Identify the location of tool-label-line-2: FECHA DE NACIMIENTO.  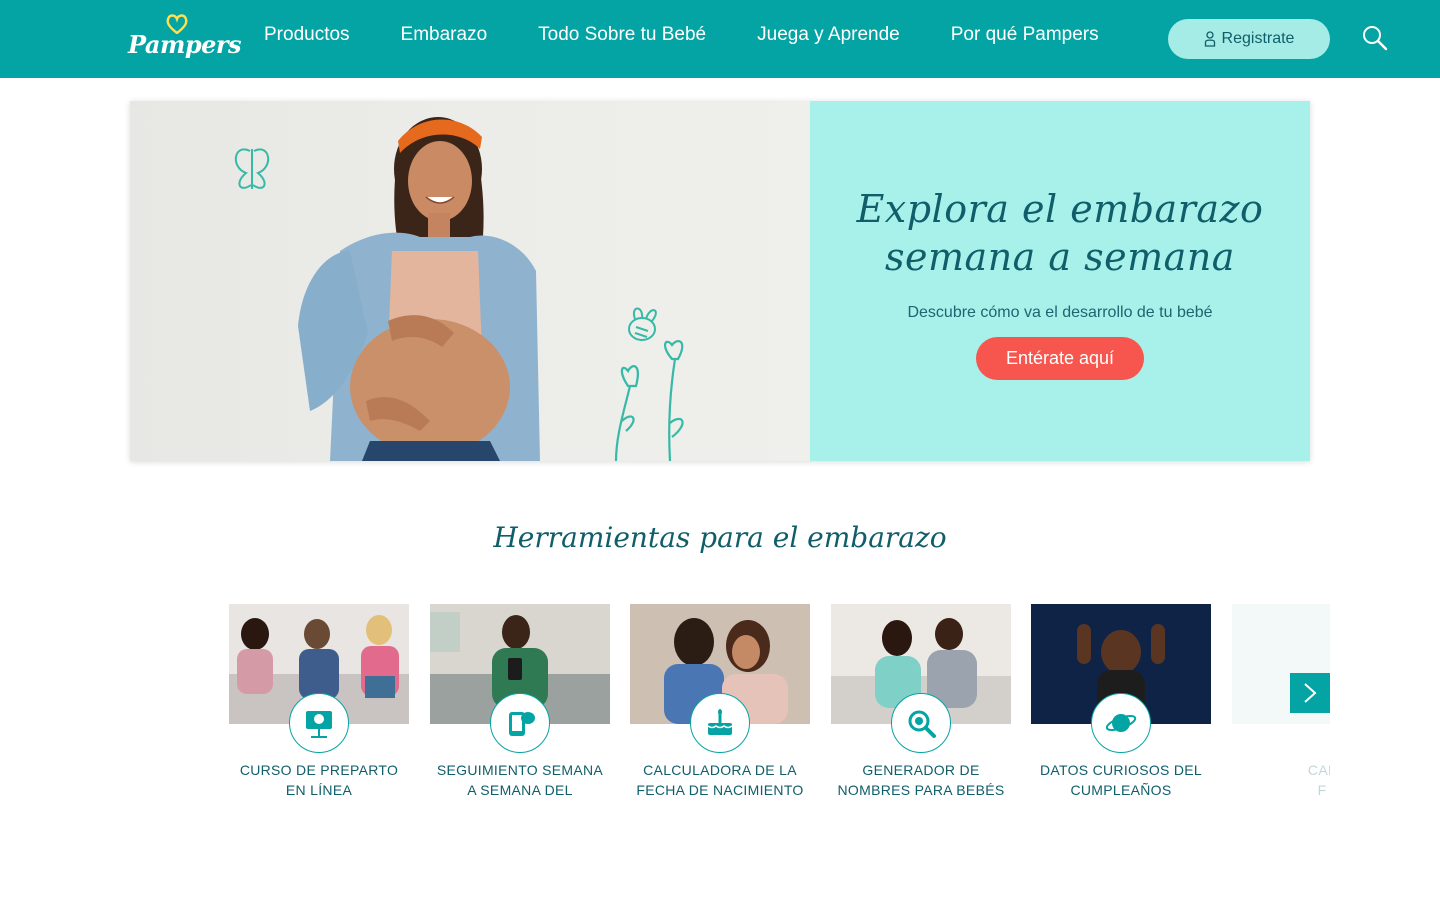
(720, 790).